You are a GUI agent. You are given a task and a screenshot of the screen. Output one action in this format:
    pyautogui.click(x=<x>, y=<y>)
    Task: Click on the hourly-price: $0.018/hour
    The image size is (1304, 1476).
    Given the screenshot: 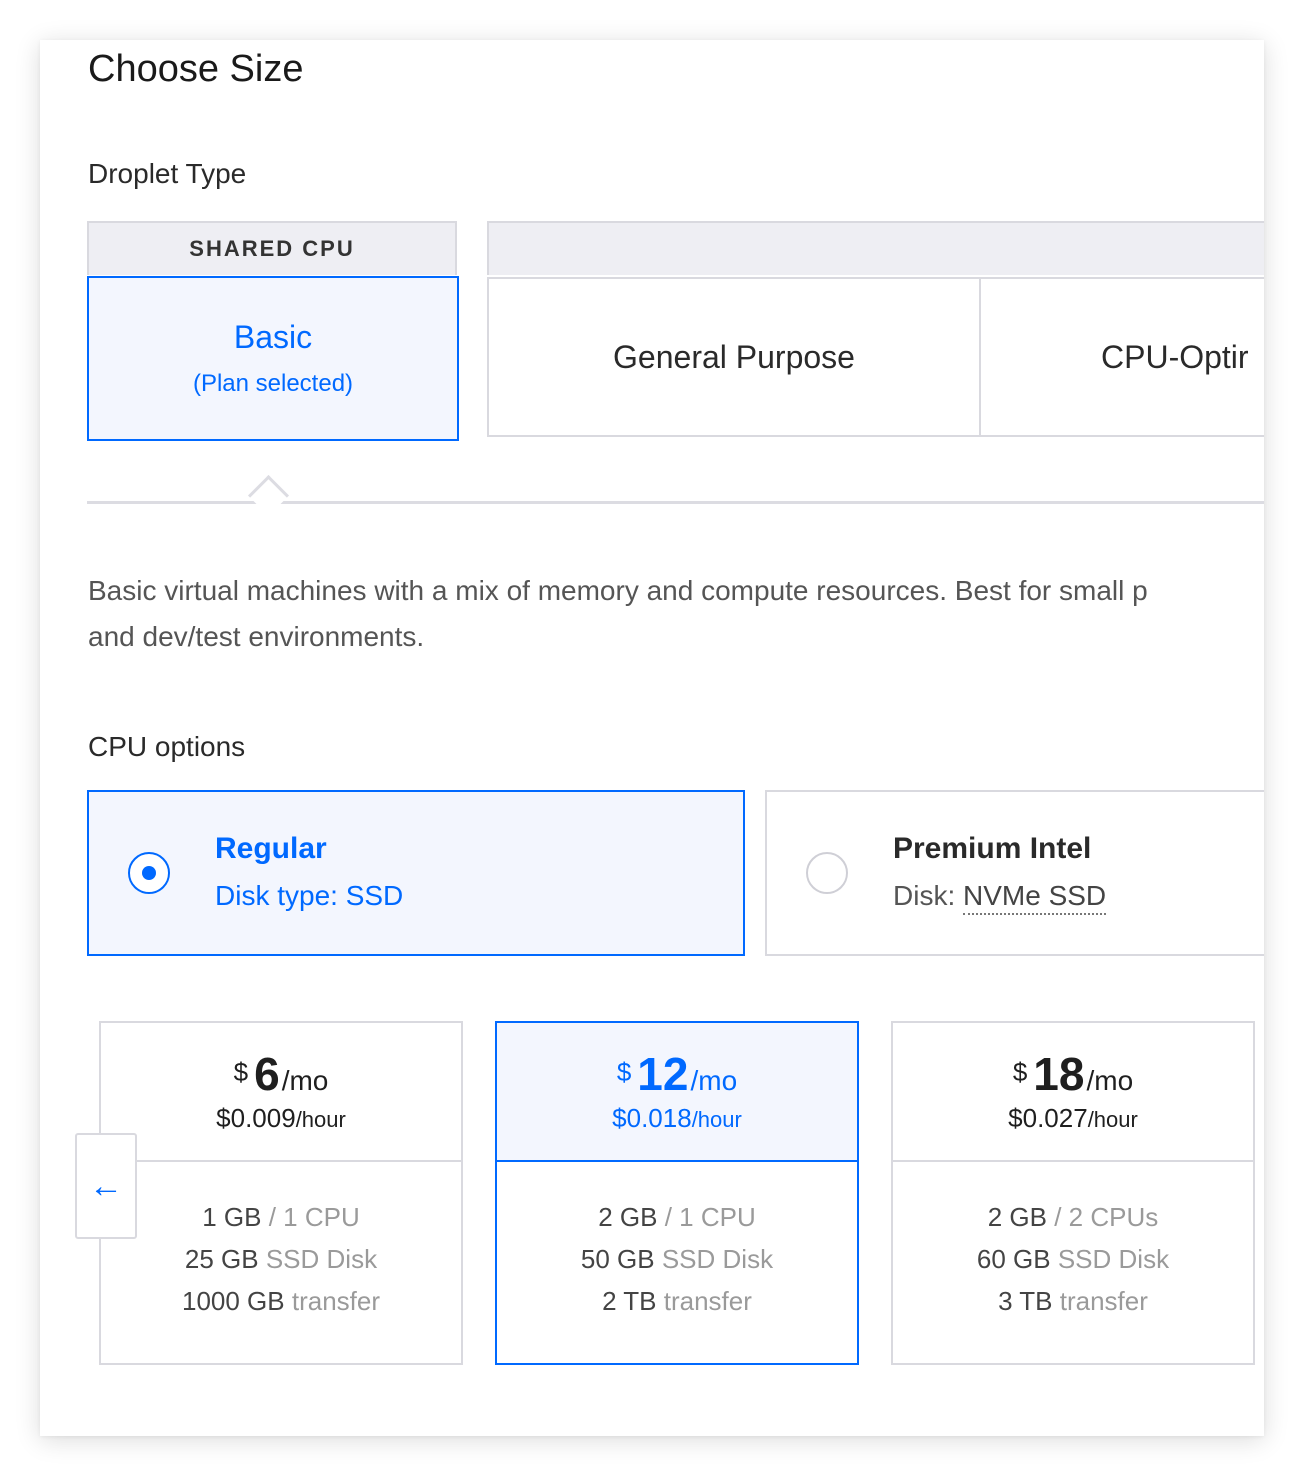 What is the action you would take?
    pyautogui.click(x=677, y=1118)
    